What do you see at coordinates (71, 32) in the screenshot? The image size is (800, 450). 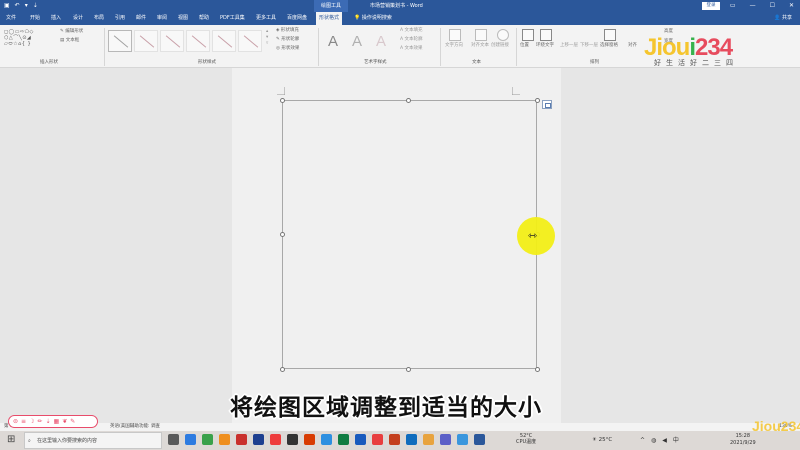 I see `edit-shape-button: ✎ 编辑形状` at bounding box center [71, 32].